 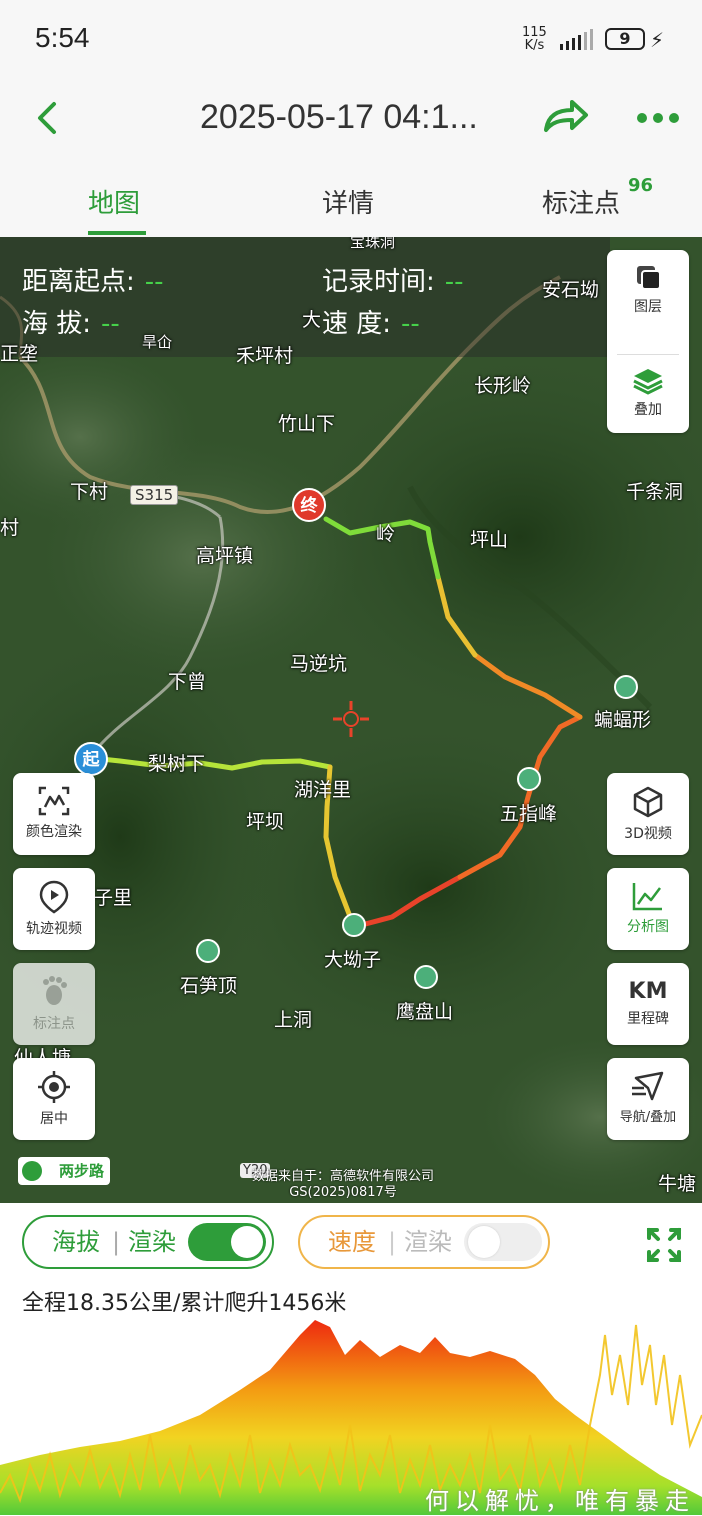 What do you see at coordinates (657, 40) in the screenshot?
I see `charging-icon: ⚡` at bounding box center [657, 40].